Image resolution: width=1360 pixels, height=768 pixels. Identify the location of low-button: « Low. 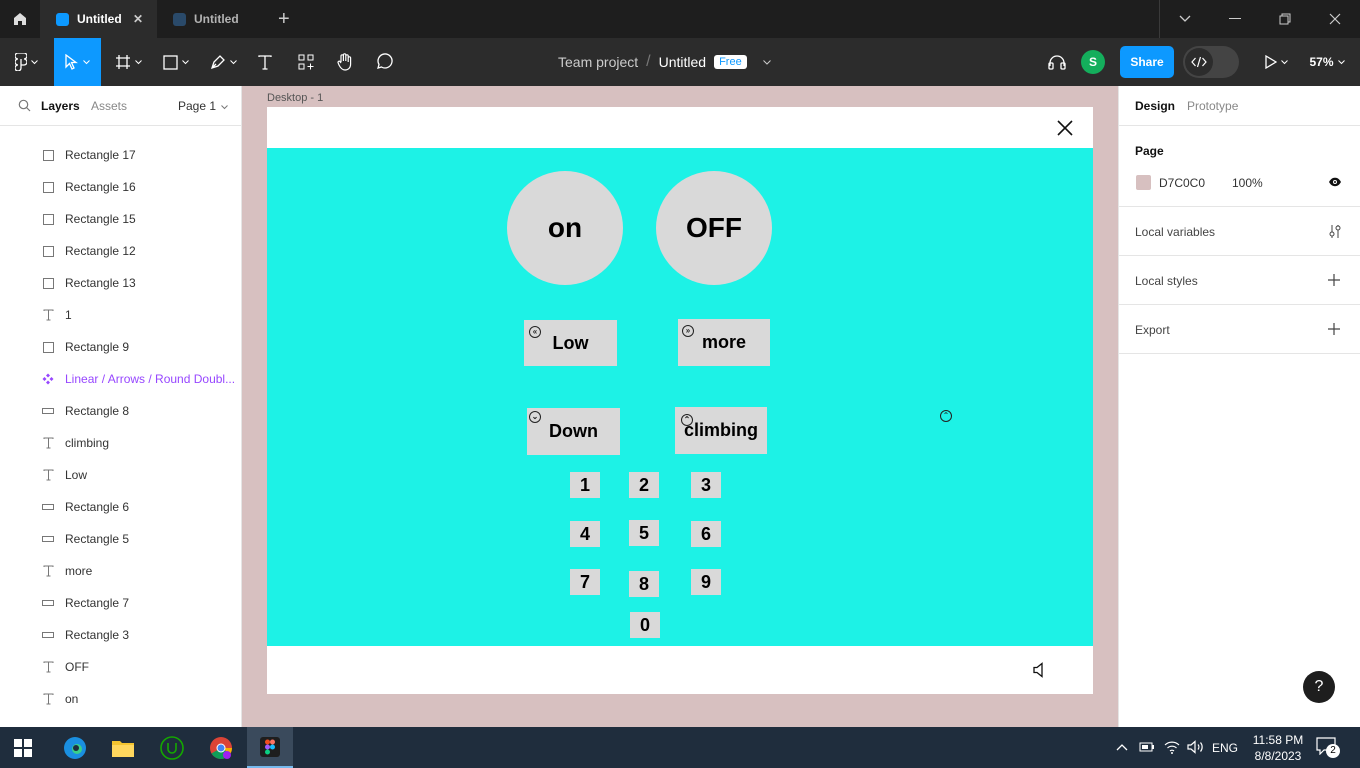
(570, 343).